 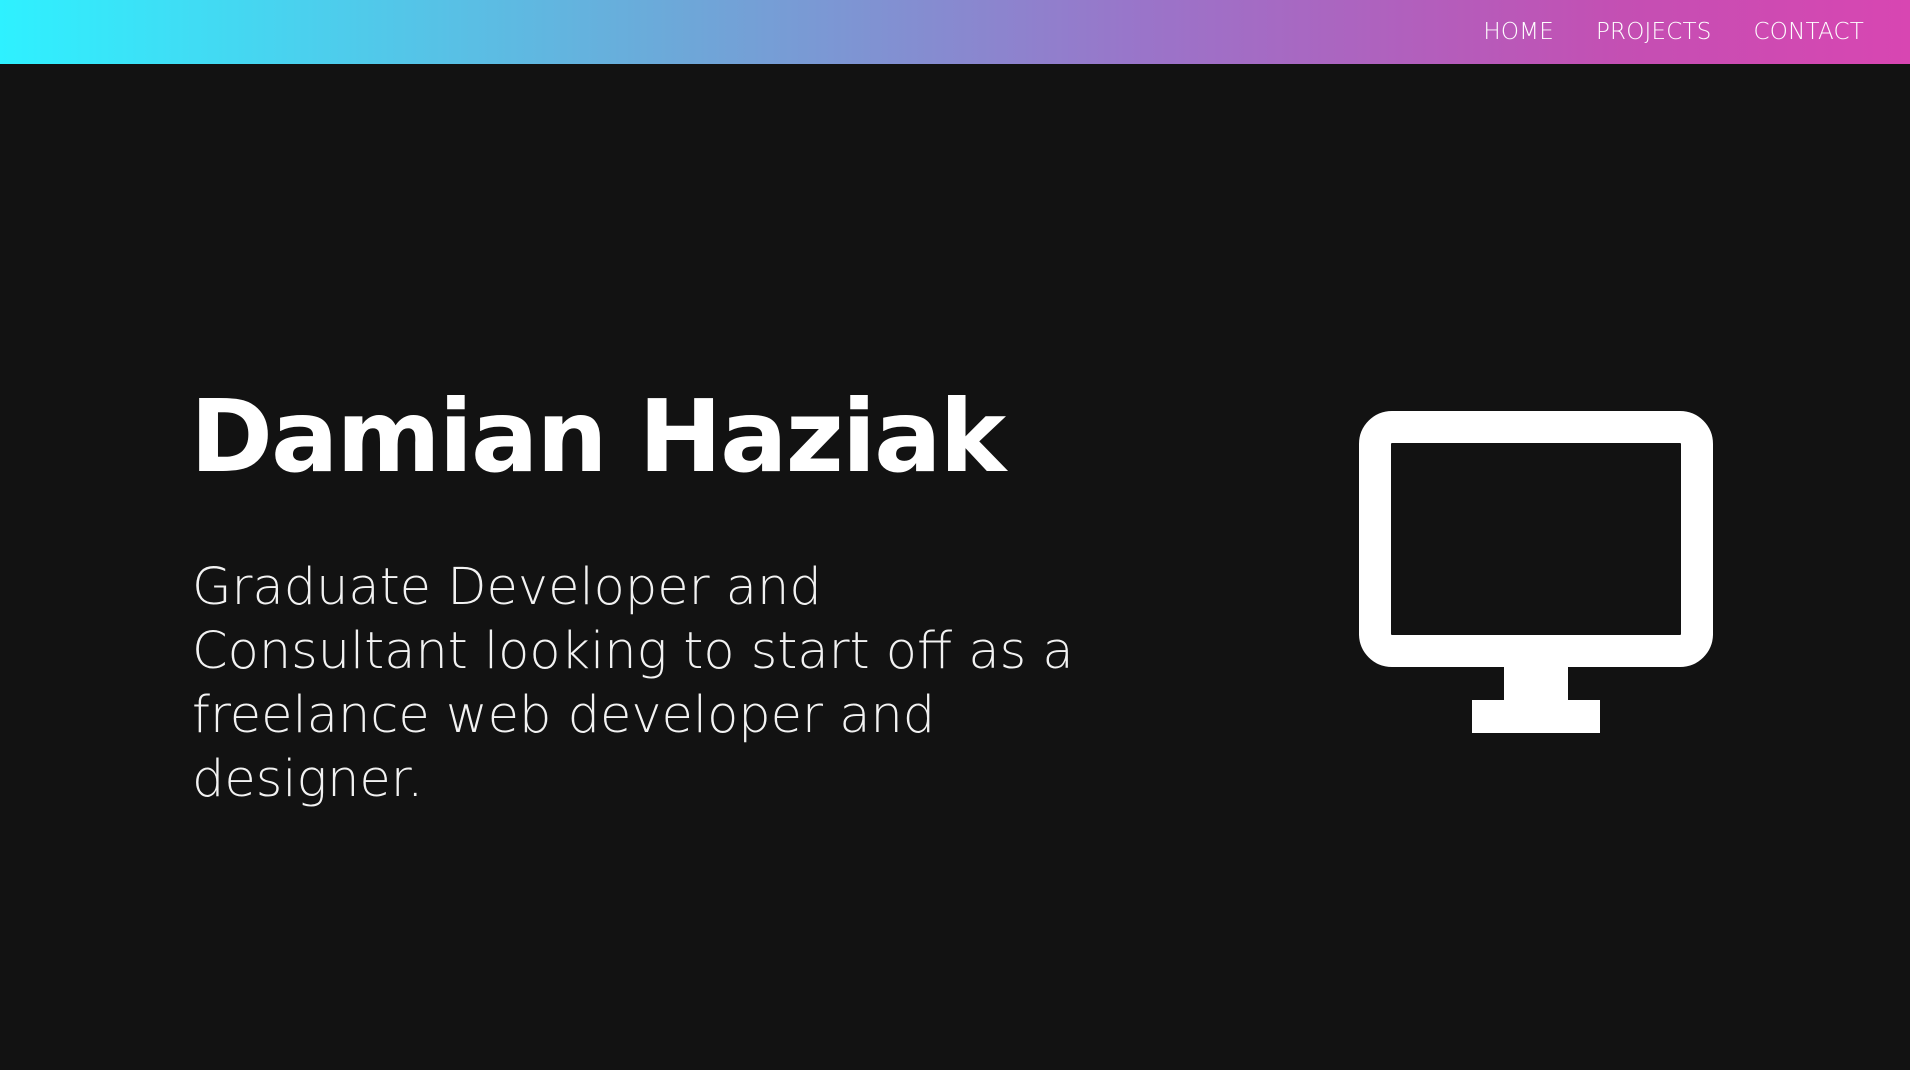 I want to click on monitor-icon, so click(x=1536, y=572).